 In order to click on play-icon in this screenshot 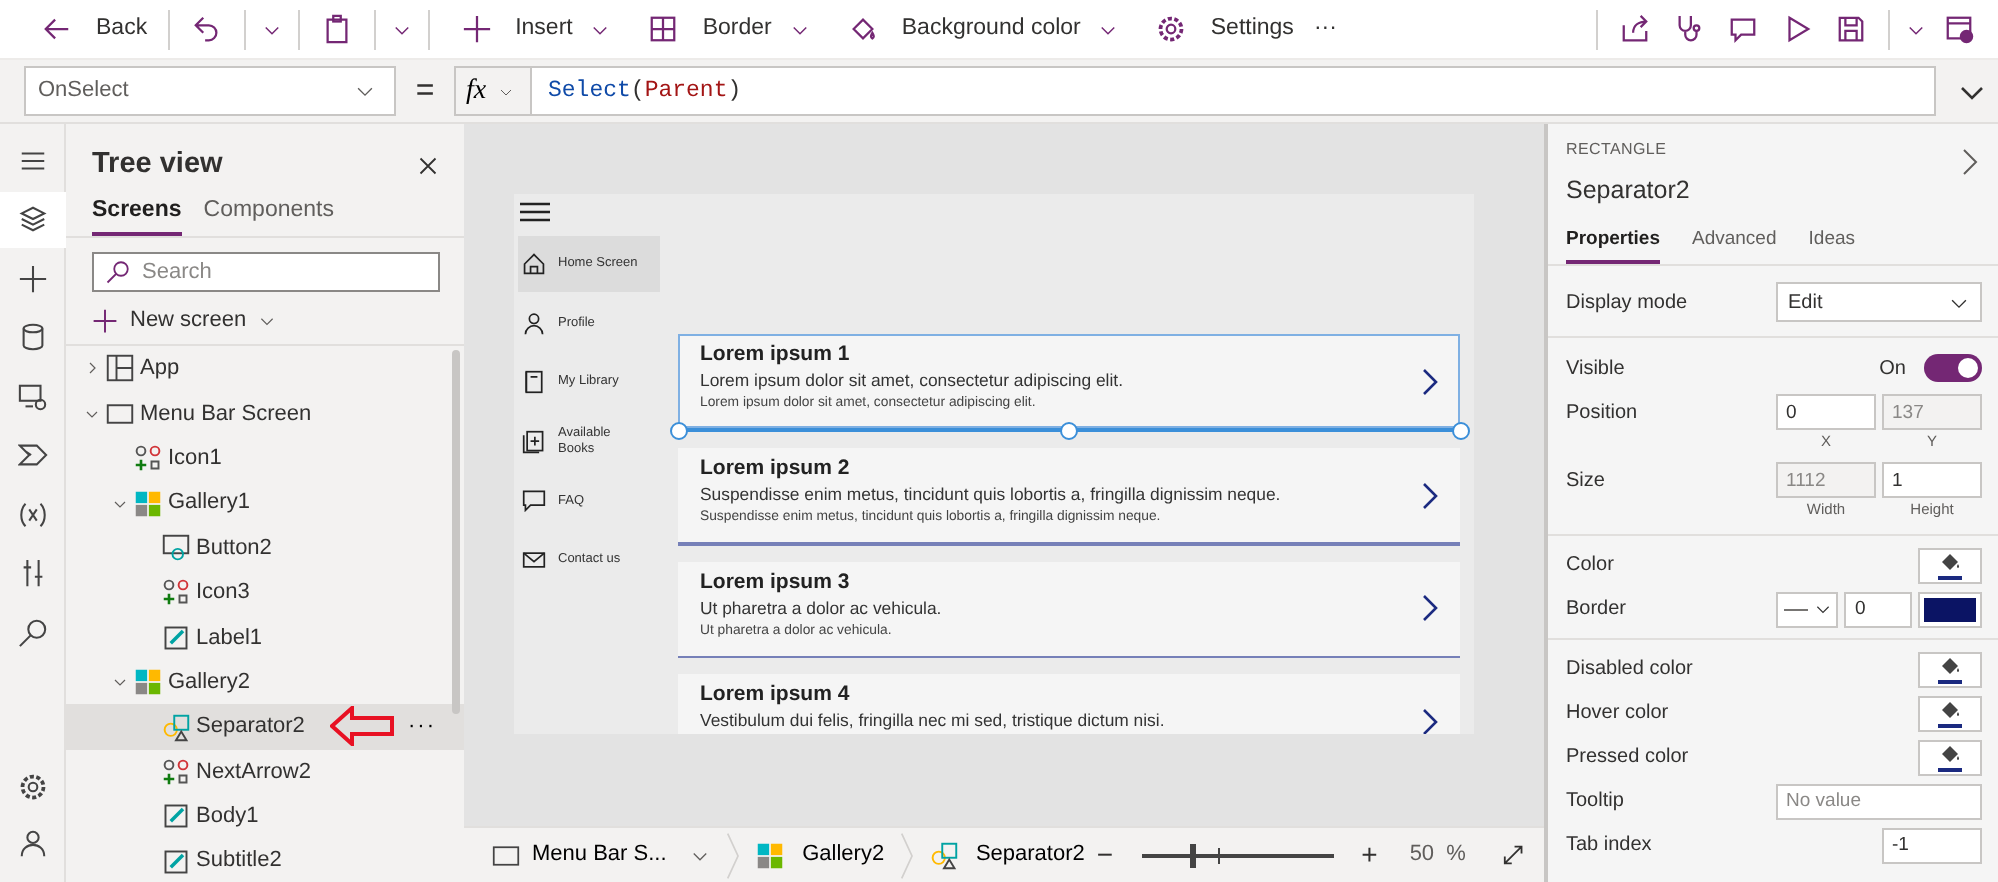, I will do `click(1797, 29)`.